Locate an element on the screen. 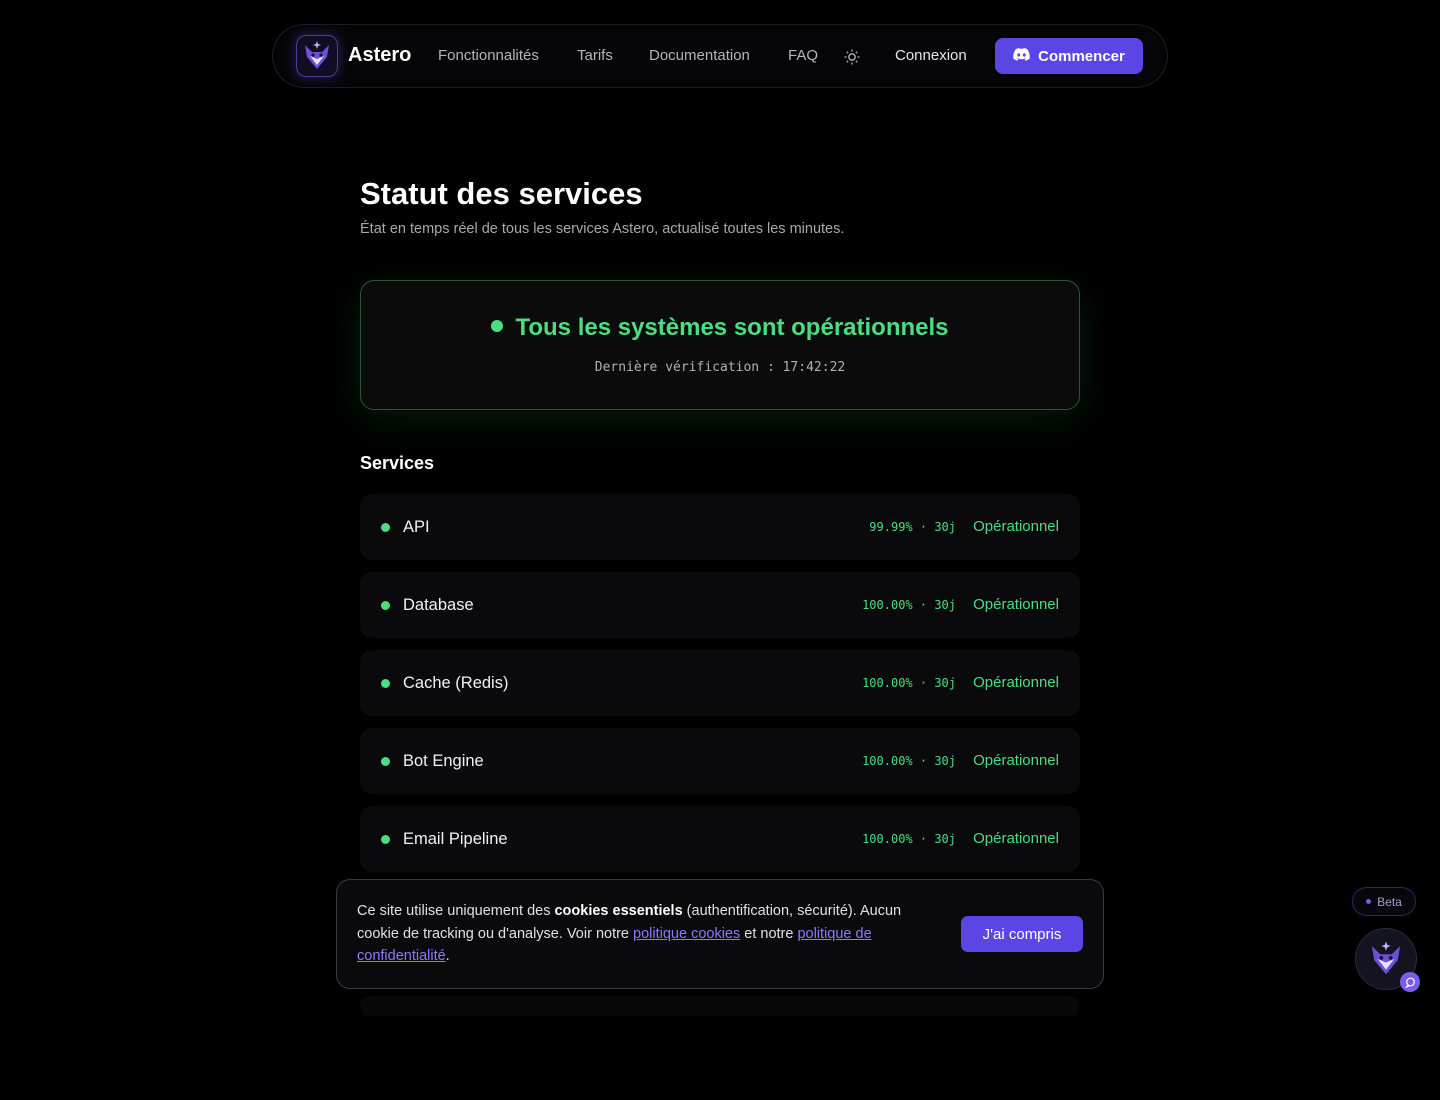 This screenshot has height=1100, width=1440. fox-logo-icon is located at coordinates (317, 56).